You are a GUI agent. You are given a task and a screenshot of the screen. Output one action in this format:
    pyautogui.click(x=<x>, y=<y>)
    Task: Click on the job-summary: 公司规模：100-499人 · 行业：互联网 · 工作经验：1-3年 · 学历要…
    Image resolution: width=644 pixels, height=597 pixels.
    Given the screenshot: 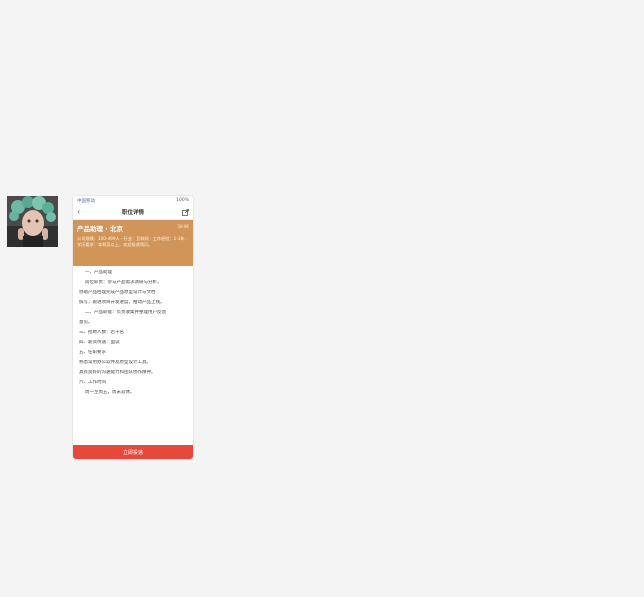 What is the action you would take?
    pyautogui.click(x=132, y=241)
    